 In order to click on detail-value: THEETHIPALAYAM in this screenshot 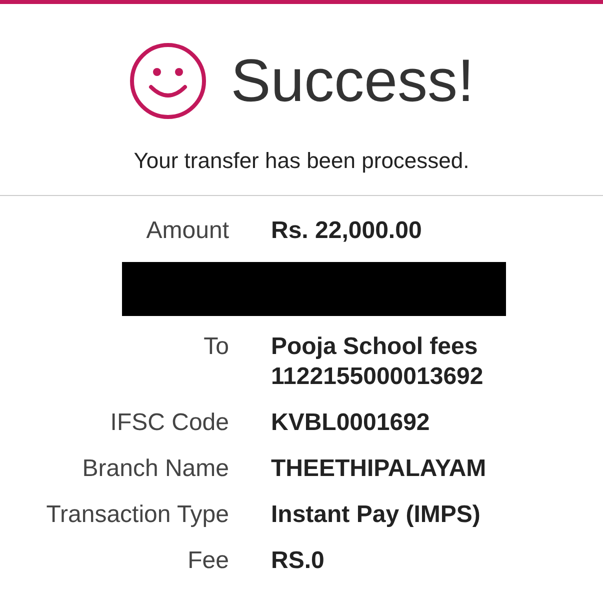, I will do `click(378, 469)`.